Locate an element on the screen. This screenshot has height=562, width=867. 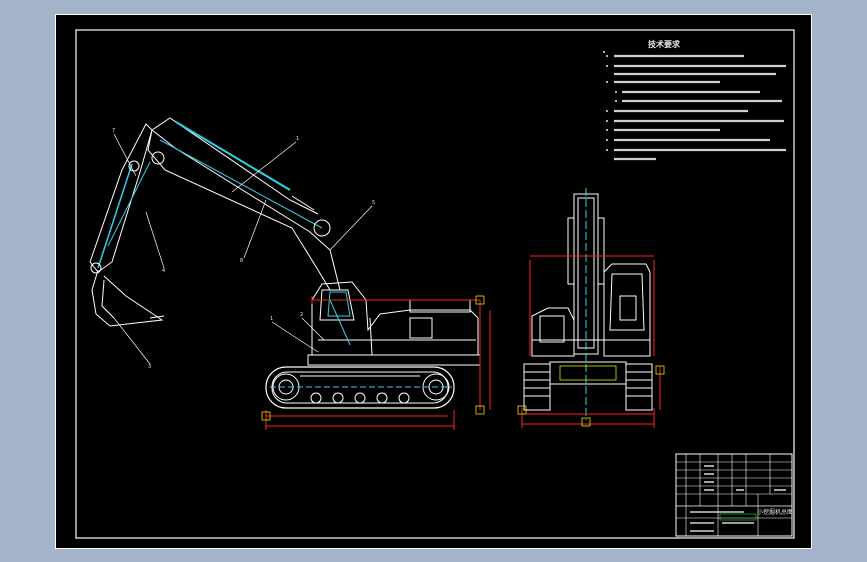
side-dimensions is located at coordinates (376, 362).